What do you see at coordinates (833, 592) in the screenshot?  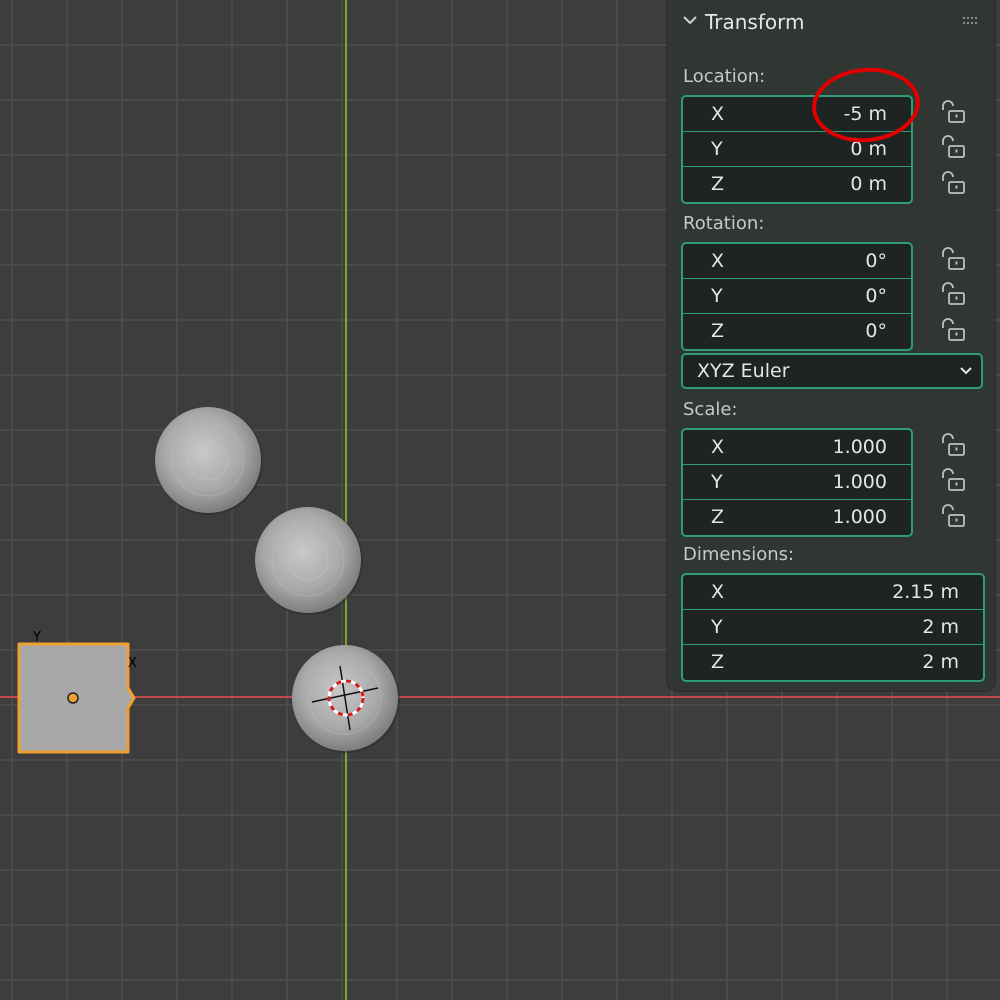 I see `dimensions-x-field: X 2.15 m` at bounding box center [833, 592].